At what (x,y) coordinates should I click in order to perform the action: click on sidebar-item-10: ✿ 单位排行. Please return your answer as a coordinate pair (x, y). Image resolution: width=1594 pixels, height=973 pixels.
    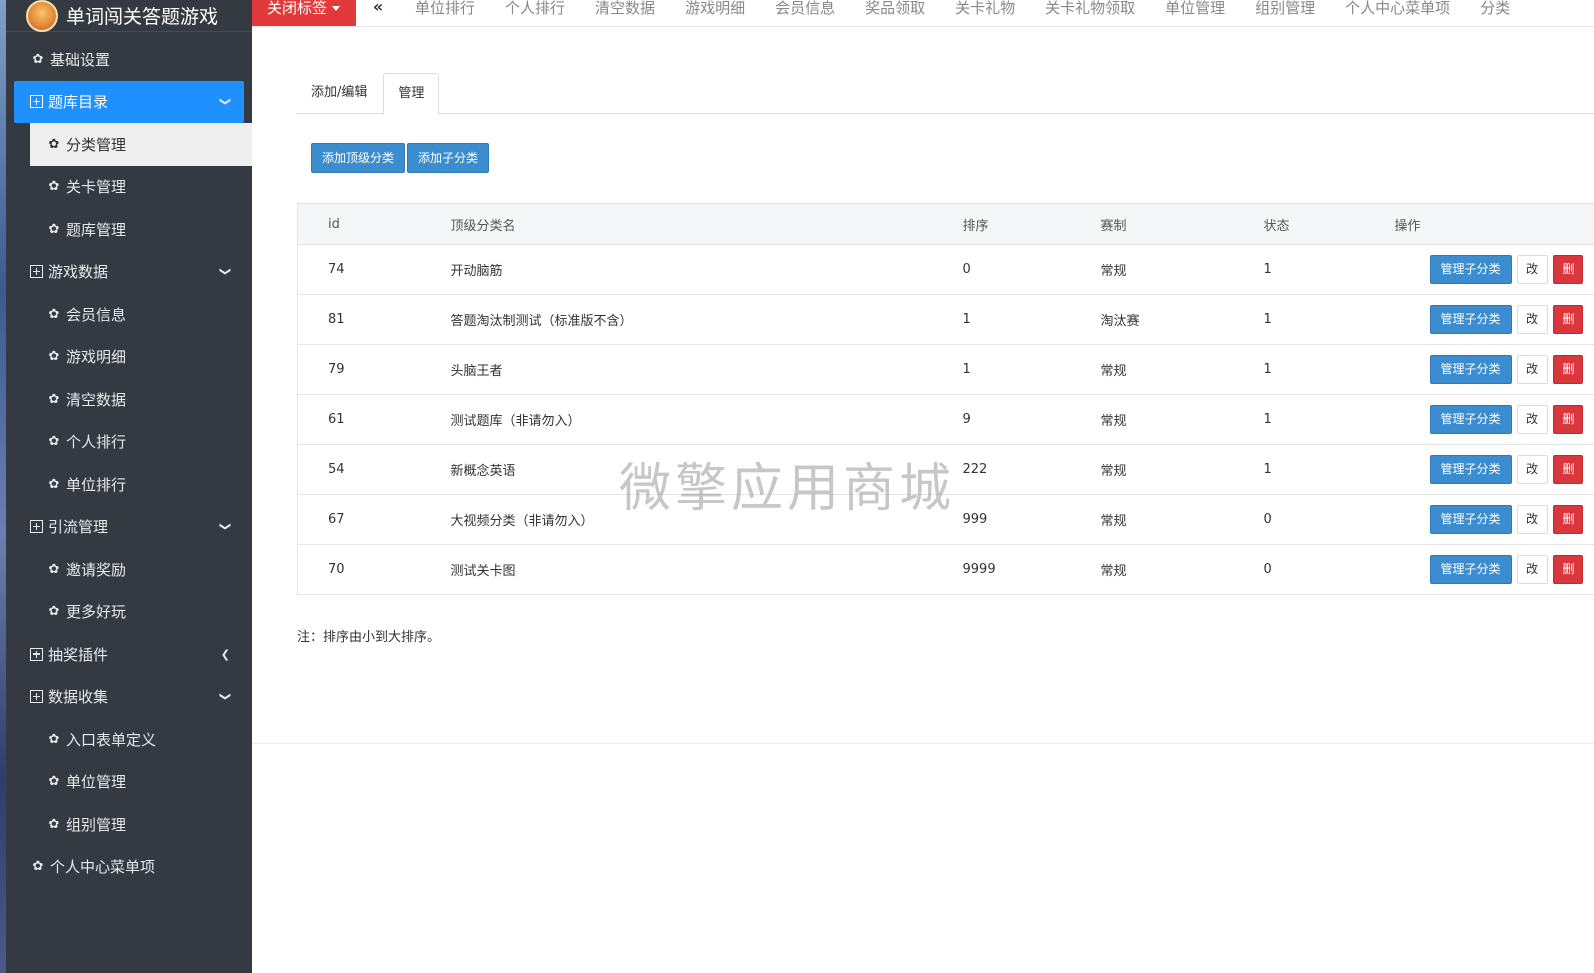
    Looking at the image, I should click on (129, 484).